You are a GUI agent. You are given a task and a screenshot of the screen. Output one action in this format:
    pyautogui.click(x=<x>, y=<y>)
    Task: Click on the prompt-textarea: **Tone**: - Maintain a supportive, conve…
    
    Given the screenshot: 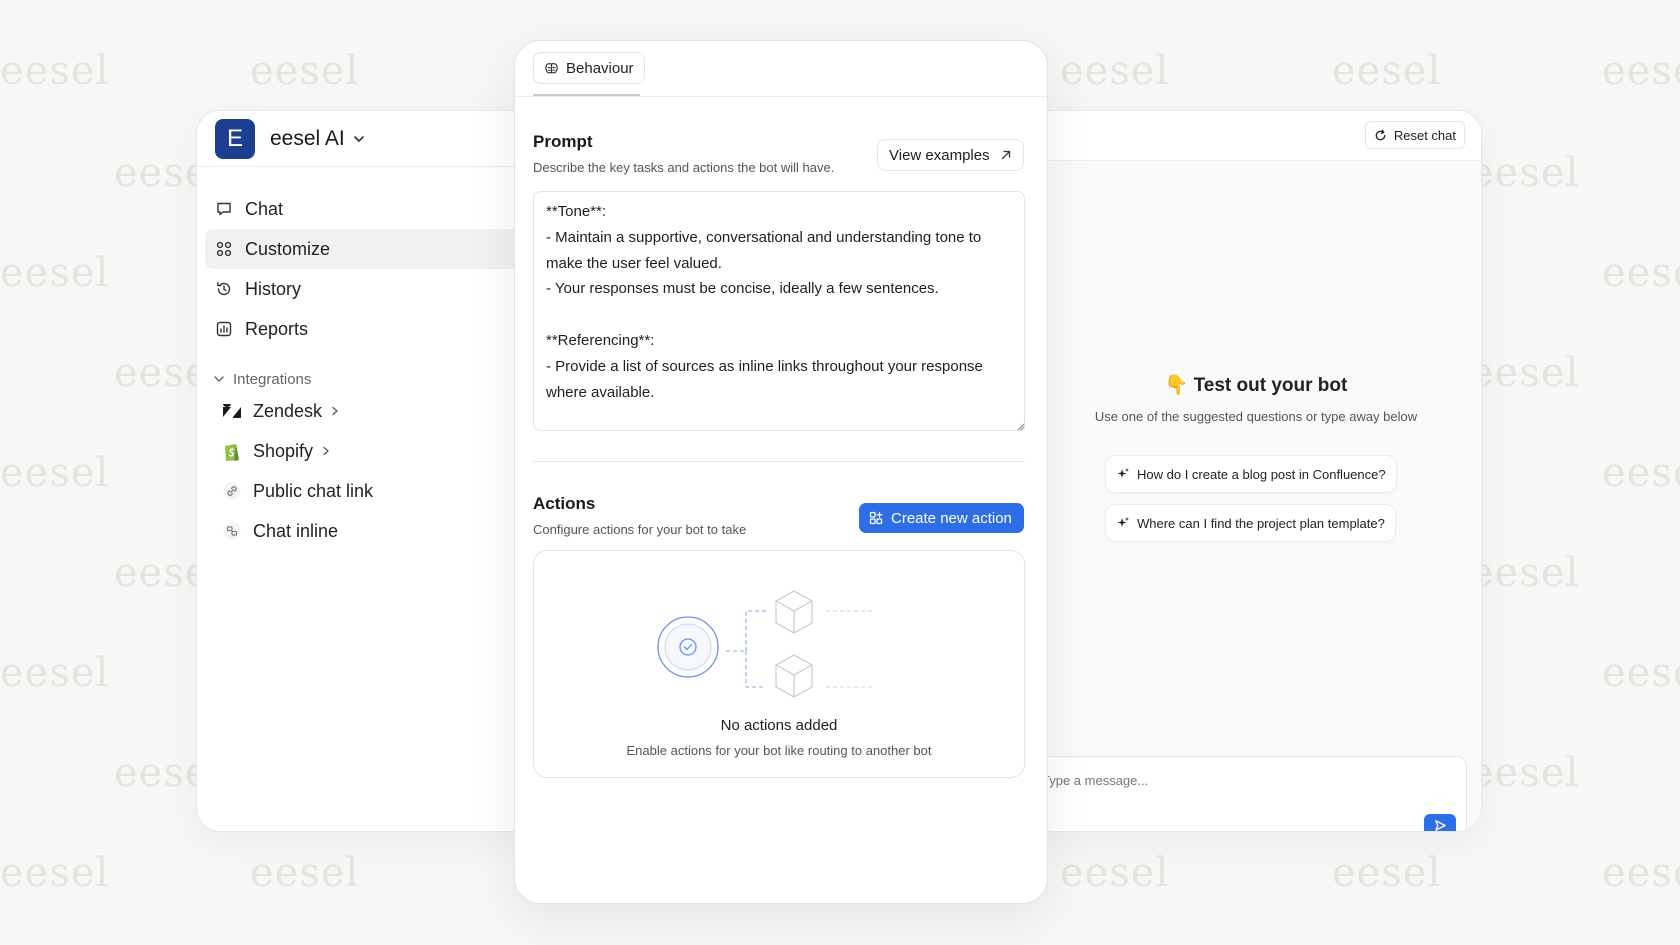 What is the action you would take?
    pyautogui.click(x=779, y=311)
    